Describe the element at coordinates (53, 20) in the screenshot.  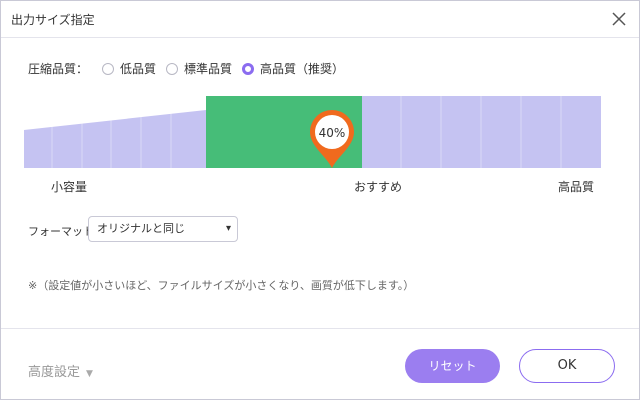
I see `dialog-title: 出力サイズ指定` at that location.